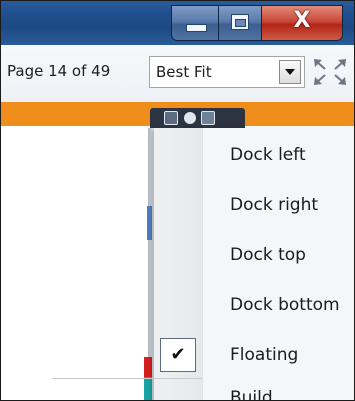  Describe the element at coordinates (274, 205) in the screenshot. I see `menu-item-label: Dock right` at that location.